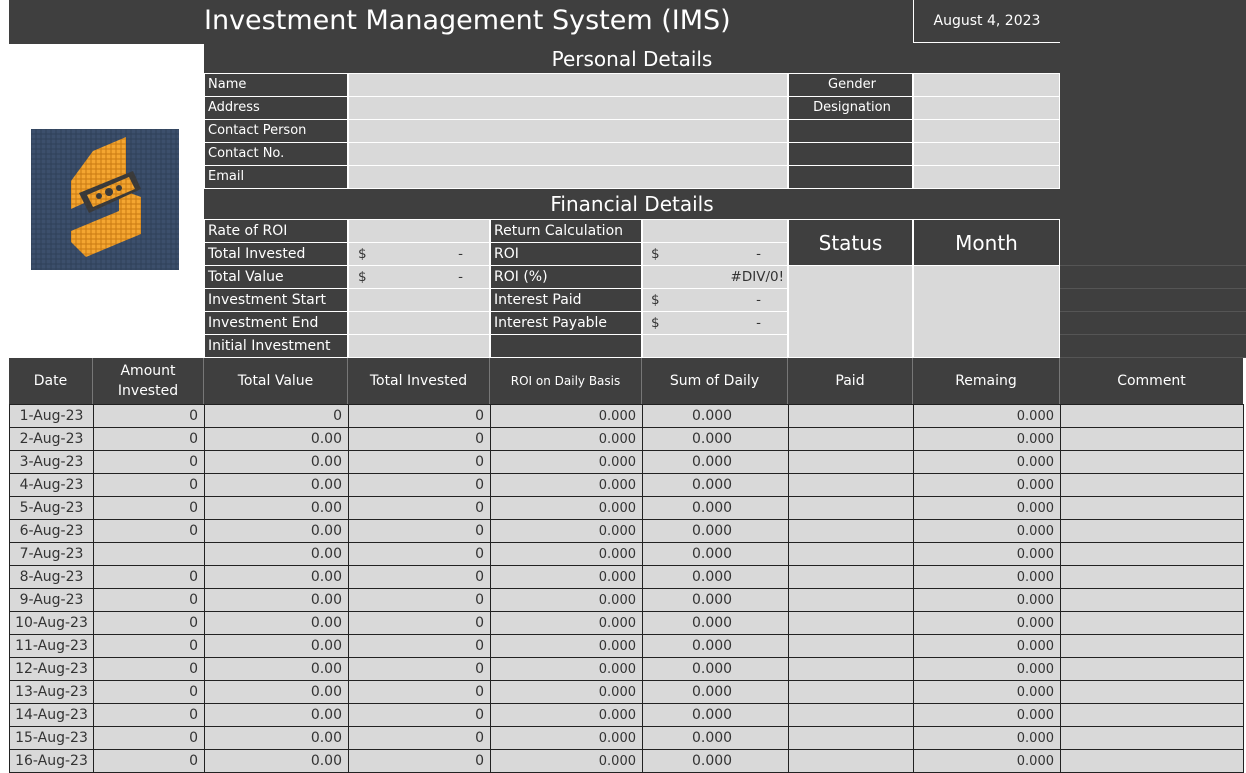 Image resolution: width=1246 pixels, height=773 pixels. What do you see at coordinates (568, 177) in the screenshot?
I see `email-field` at bounding box center [568, 177].